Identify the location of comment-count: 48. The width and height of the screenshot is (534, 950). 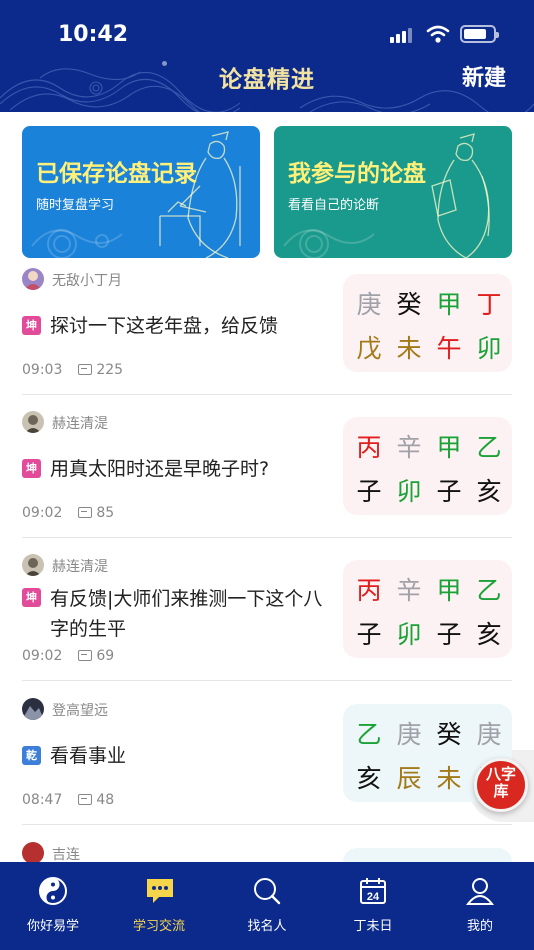
(105, 800).